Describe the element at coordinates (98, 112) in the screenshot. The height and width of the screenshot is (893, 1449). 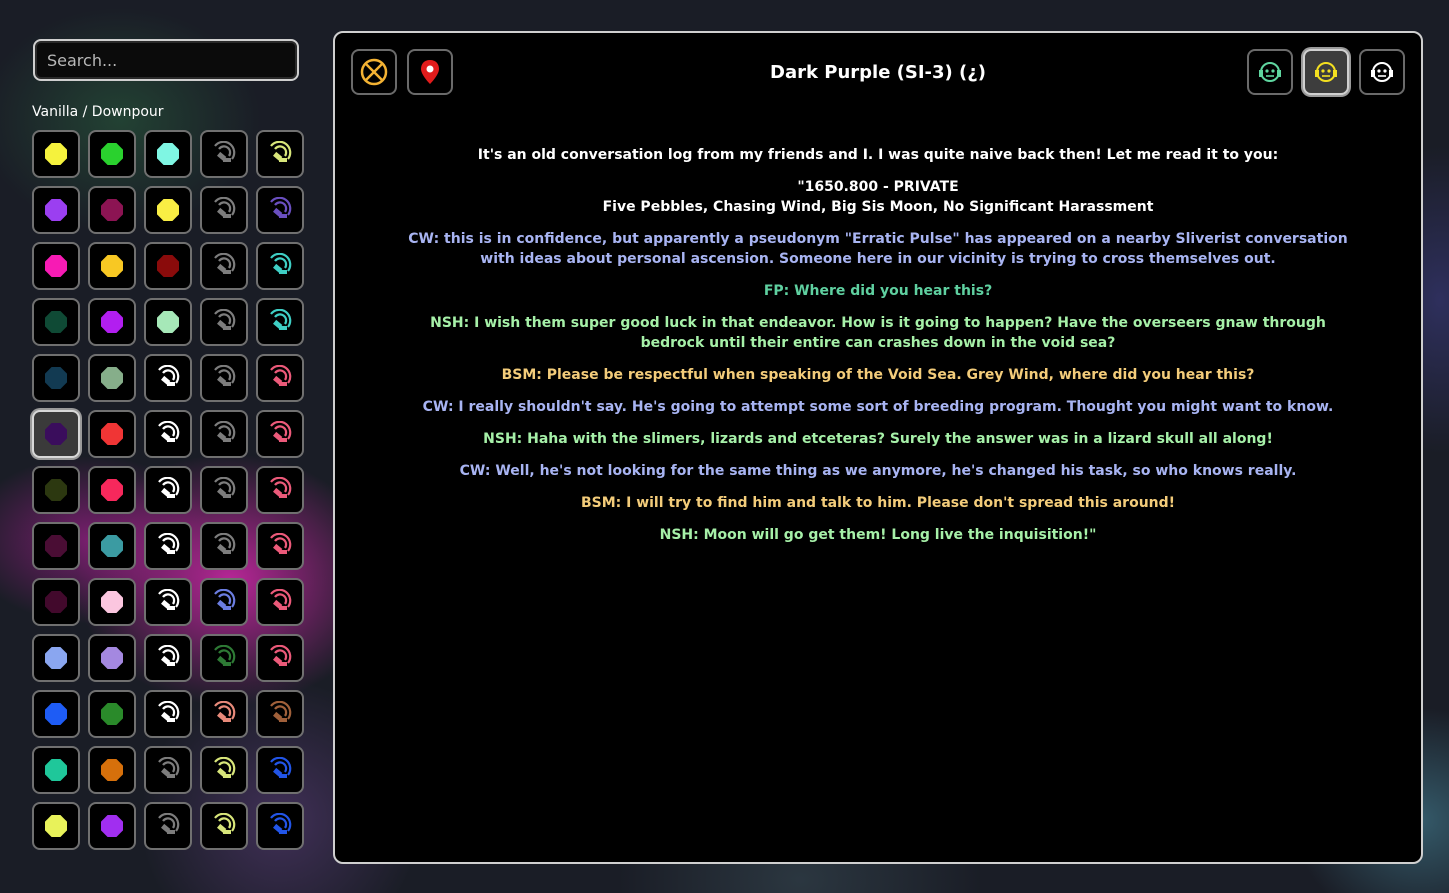
I see `category-label: Vanilla / Downpour` at that location.